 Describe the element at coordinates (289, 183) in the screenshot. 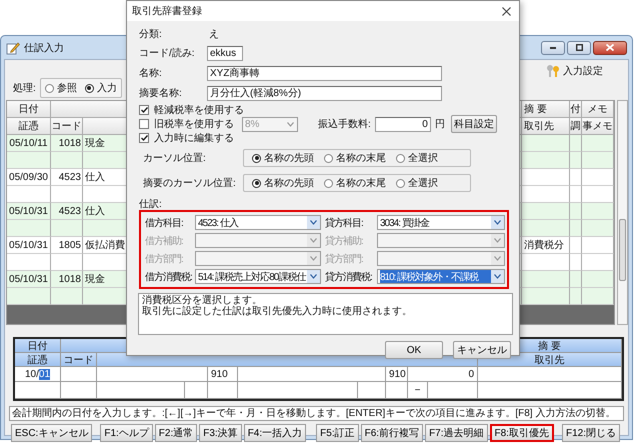

I see `radio-label: 名称の先頭` at that location.